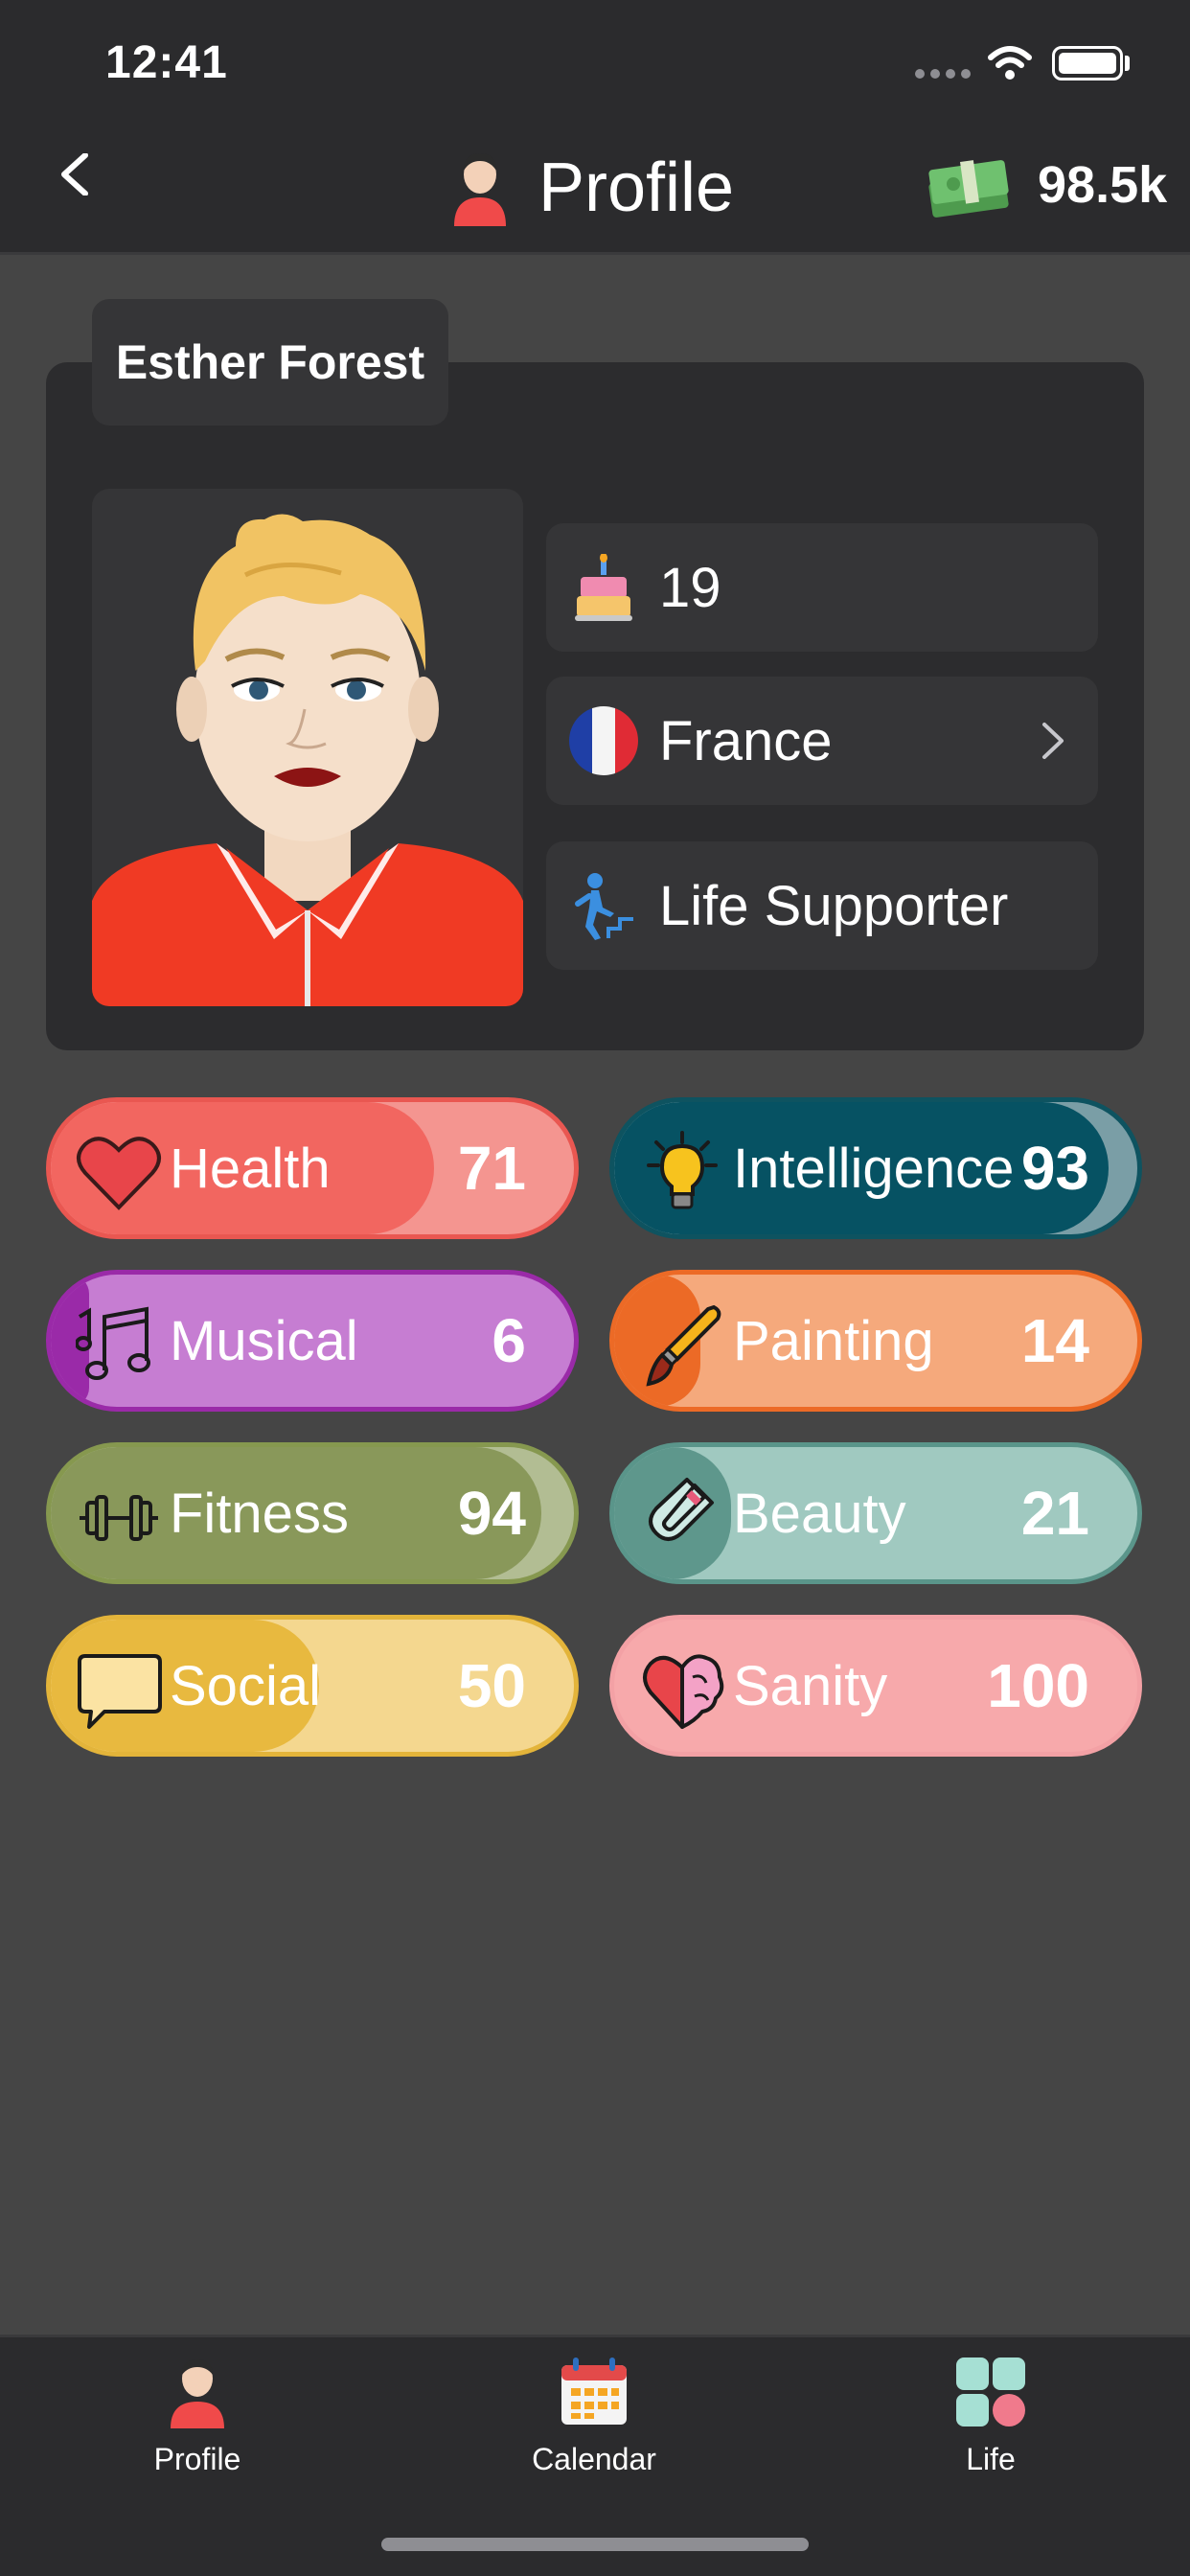  I want to click on stat-health: Health 71, so click(312, 1168).